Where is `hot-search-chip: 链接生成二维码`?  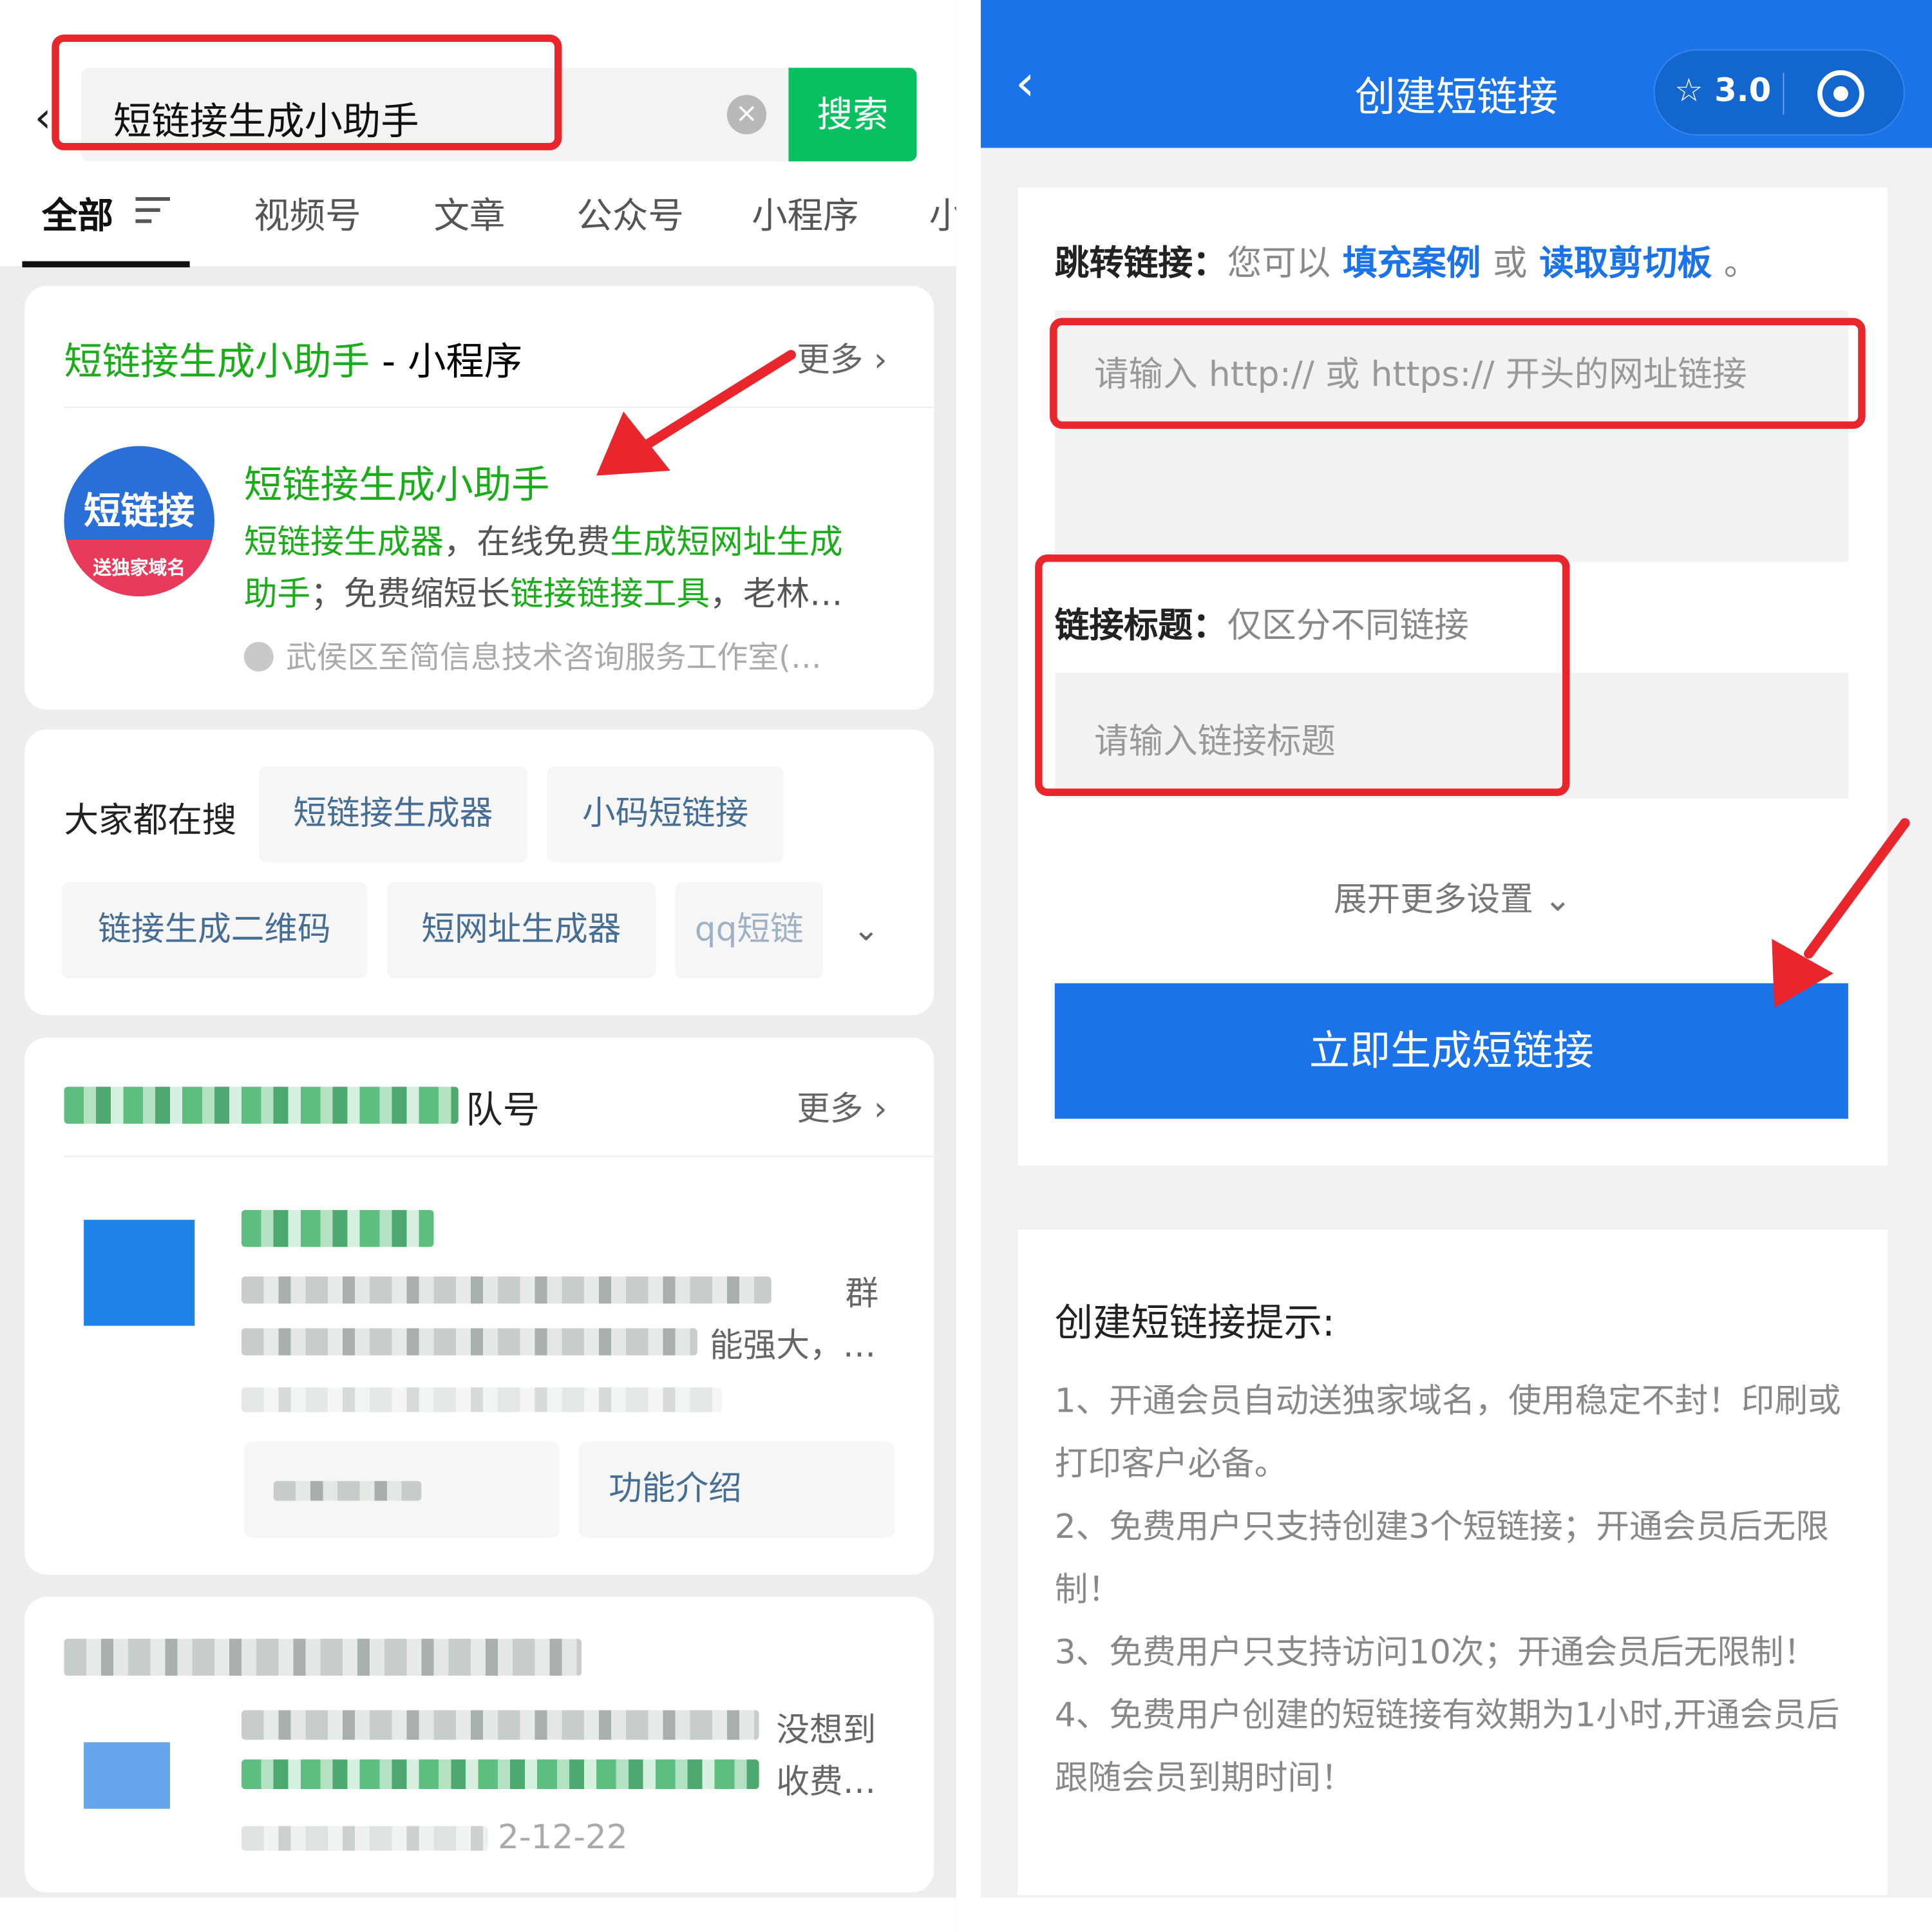 hot-search-chip: 链接生成二维码 is located at coordinates (215, 931).